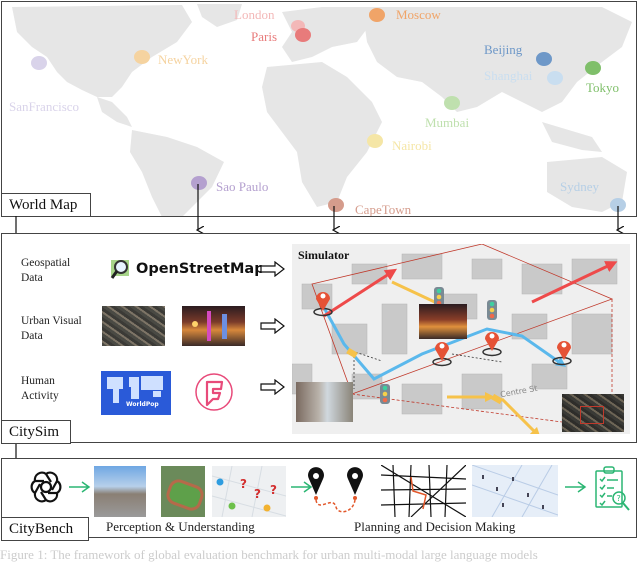  Describe the element at coordinates (46, 487) in the screenshot. I see `openai-logo-icon` at that location.